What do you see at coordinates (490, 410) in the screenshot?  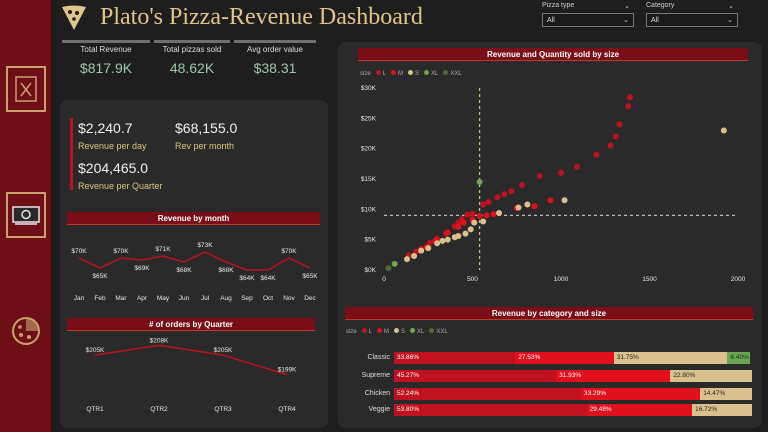 I see `category-segment-l: 53.80%` at bounding box center [490, 410].